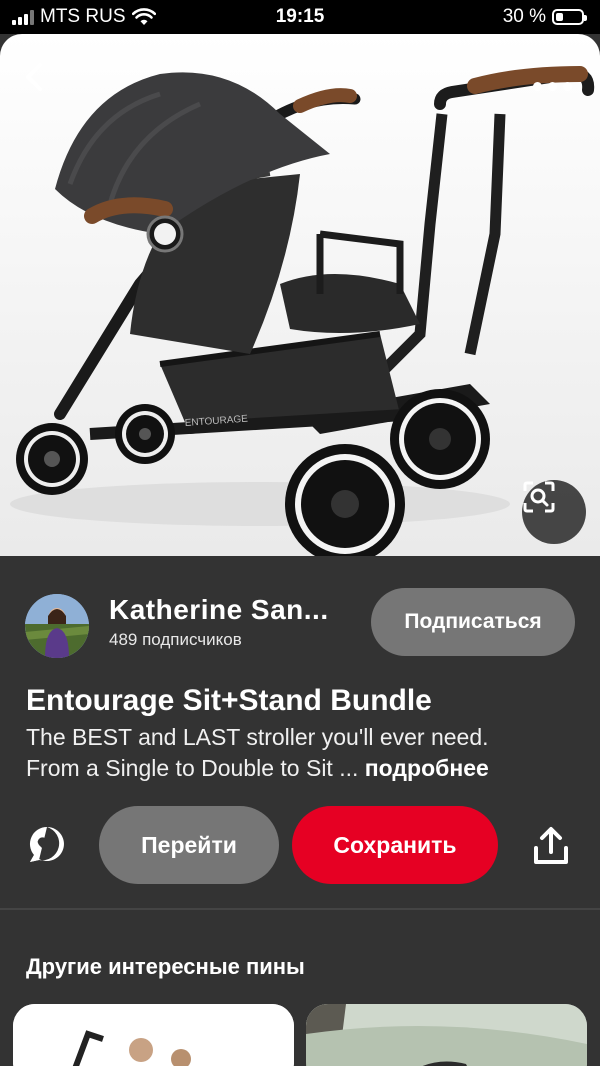 This screenshot has width=600, height=1066. What do you see at coordinates (551, 847) in the screenshot?
I see `share-upload-icon` at bounding box center [551, 847].